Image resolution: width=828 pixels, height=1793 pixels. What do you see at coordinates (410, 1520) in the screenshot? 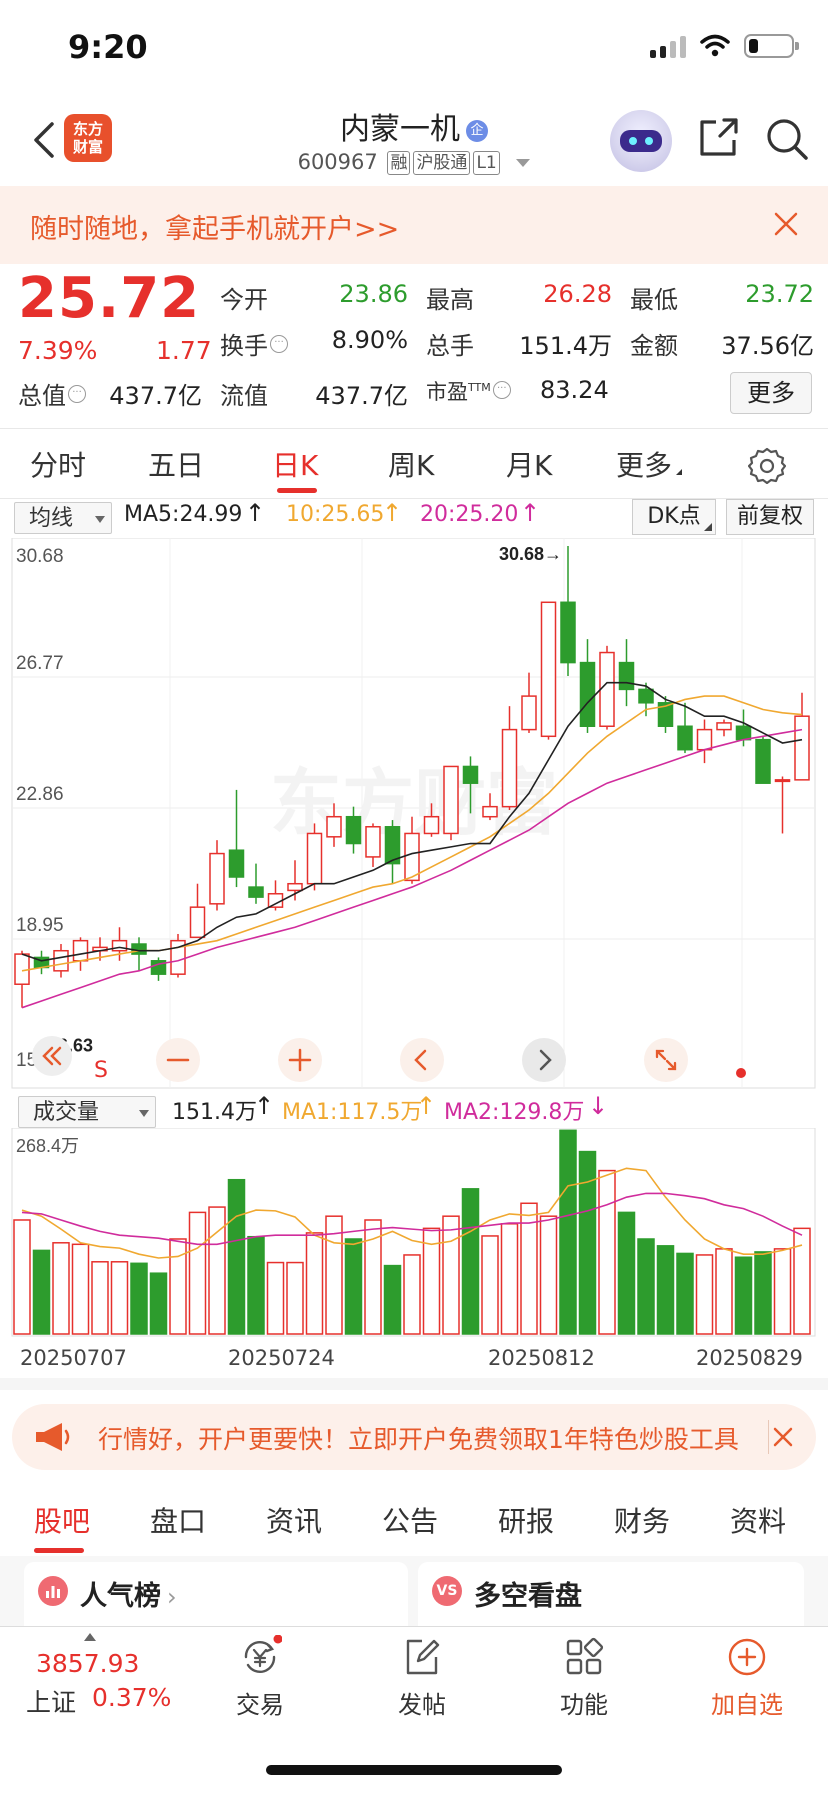
I see `tab-announcements: 公告` at bounding box center [410, 1520].